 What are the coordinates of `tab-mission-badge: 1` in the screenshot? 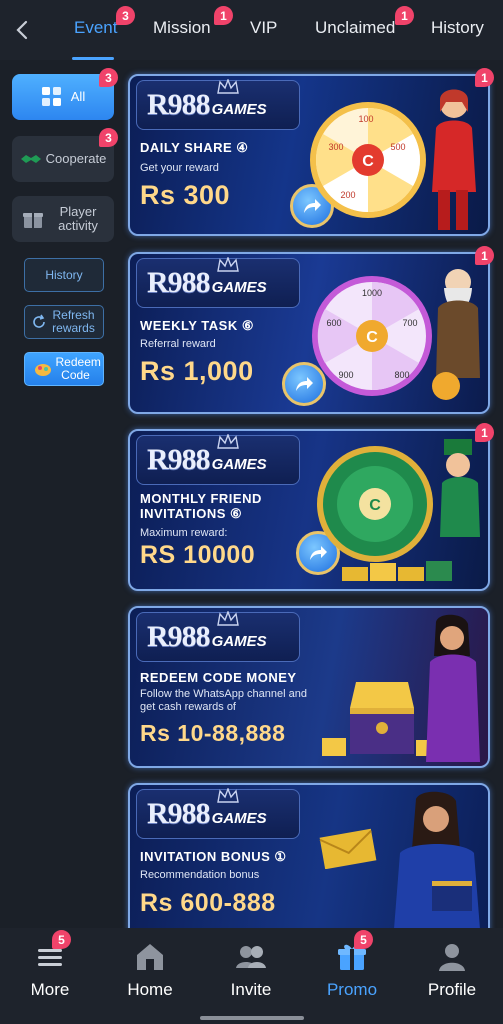 It's located at (223, 15).